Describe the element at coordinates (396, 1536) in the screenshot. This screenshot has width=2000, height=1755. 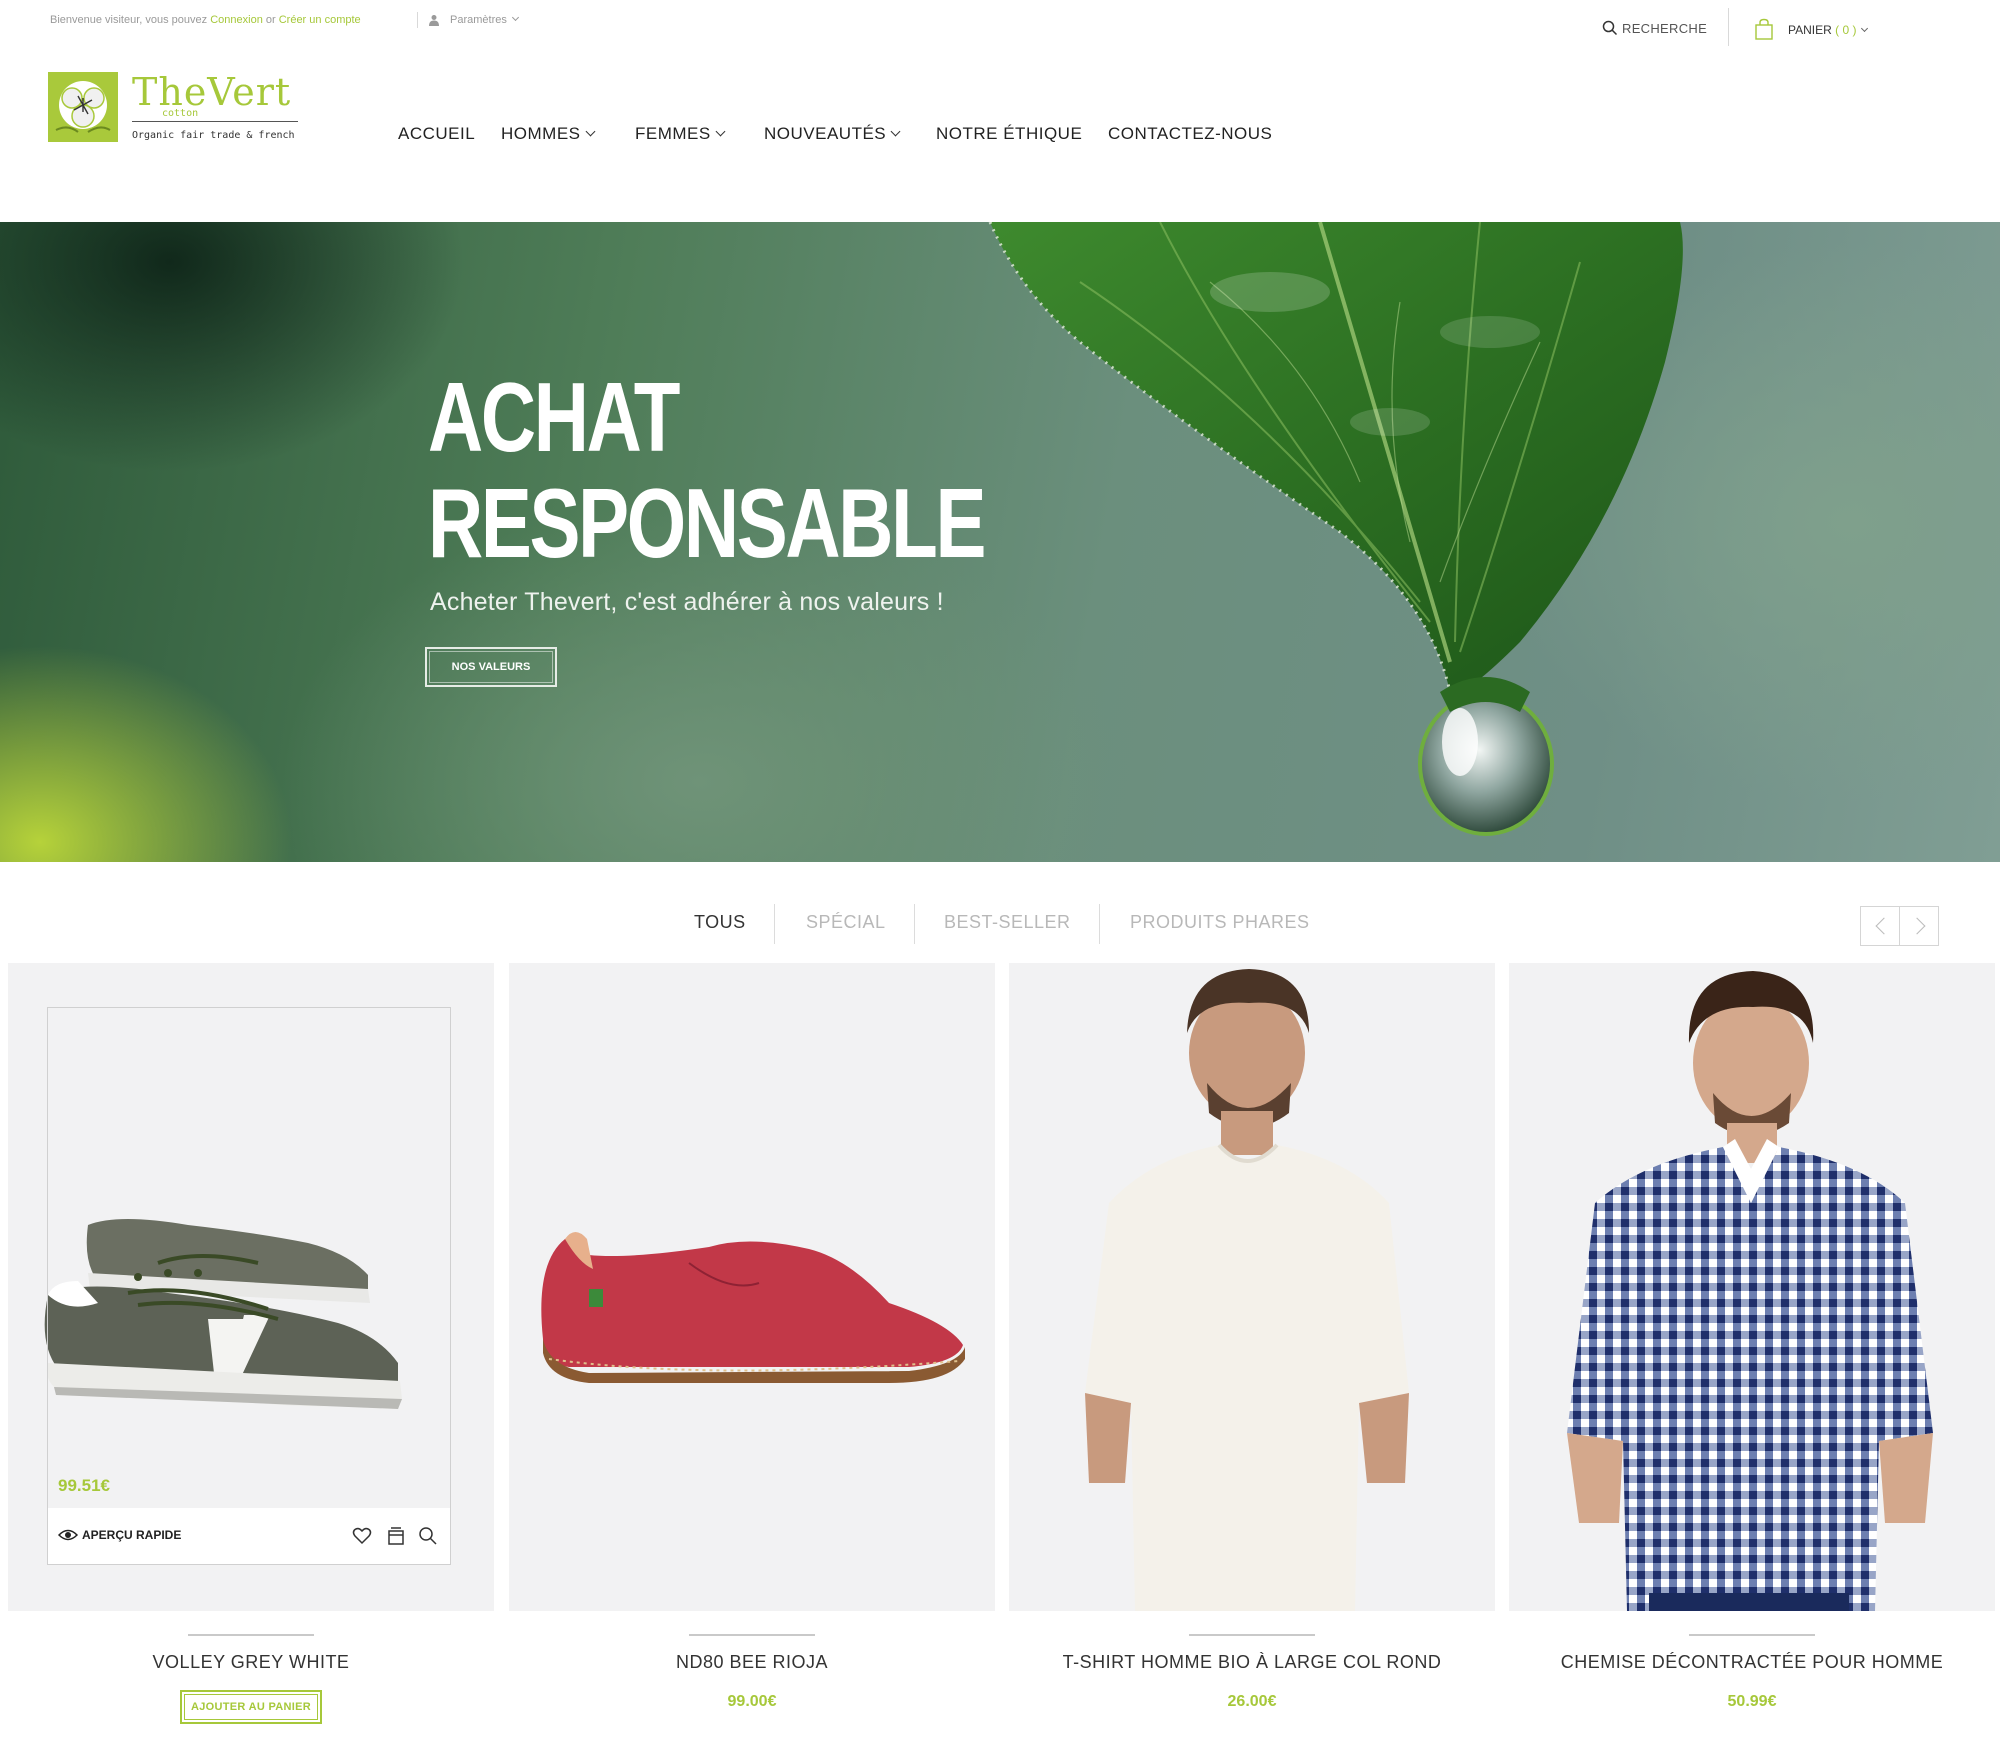
I see `compare-icon` at that location.